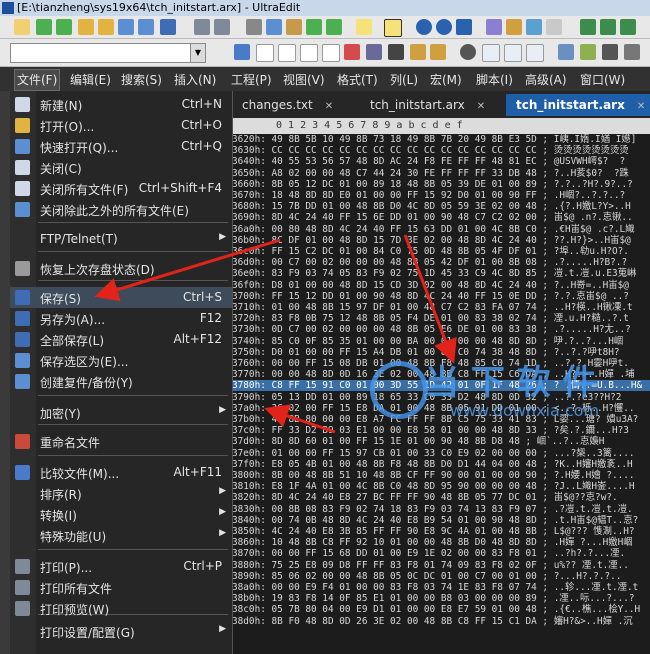 The image size is (650, 654). What do you see at coordinates (141, 79) in the screenshot?
I see `menu-search: 搜索(S)` at bounding box center [141, 79].